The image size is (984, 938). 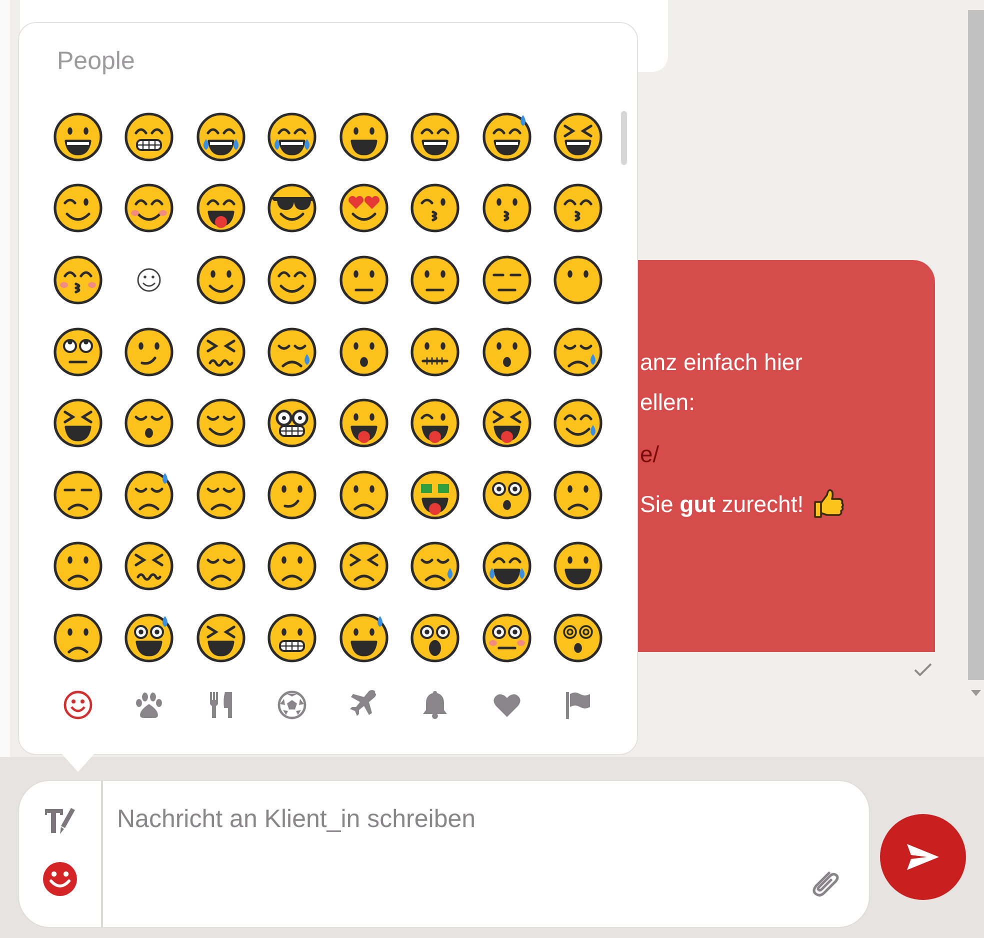 What do you see at coordinates (923, 857) in the screenshot?
I see `send-icon` at bounding box center [923, 857].